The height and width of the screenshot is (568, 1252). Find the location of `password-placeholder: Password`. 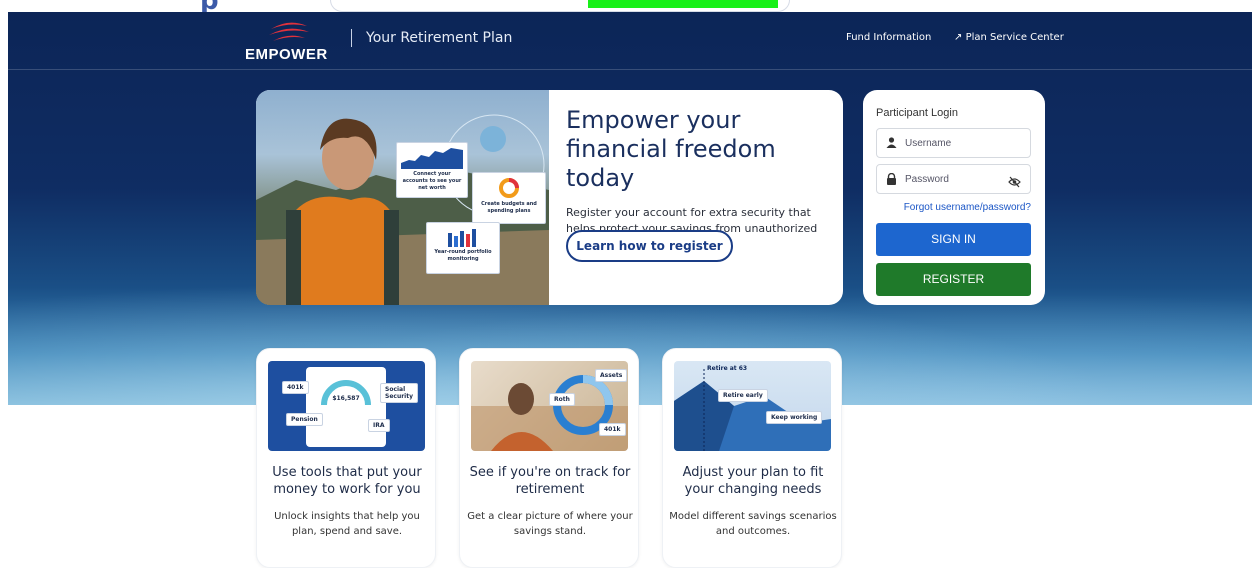

password-placeholder: Password is located at coordinates (927, 179).